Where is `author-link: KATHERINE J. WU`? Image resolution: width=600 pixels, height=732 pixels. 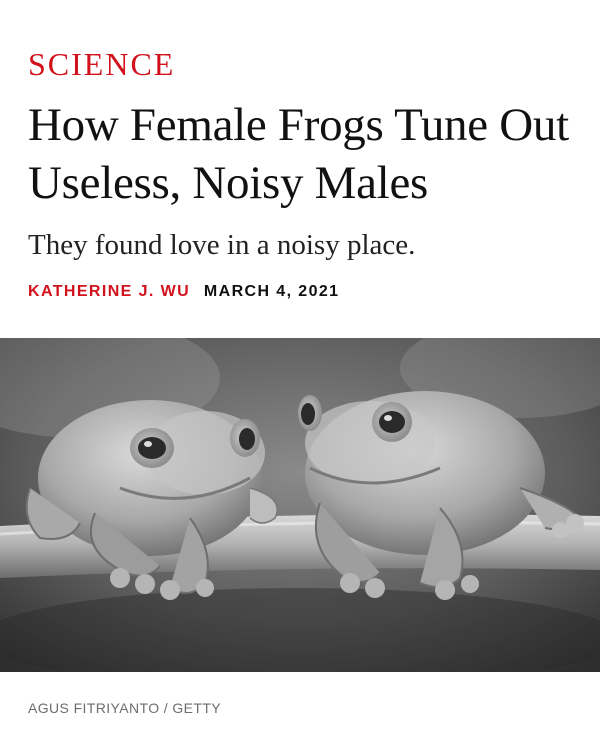
author-link: KATHERINE J. WU is located at coordinates (109, 291).